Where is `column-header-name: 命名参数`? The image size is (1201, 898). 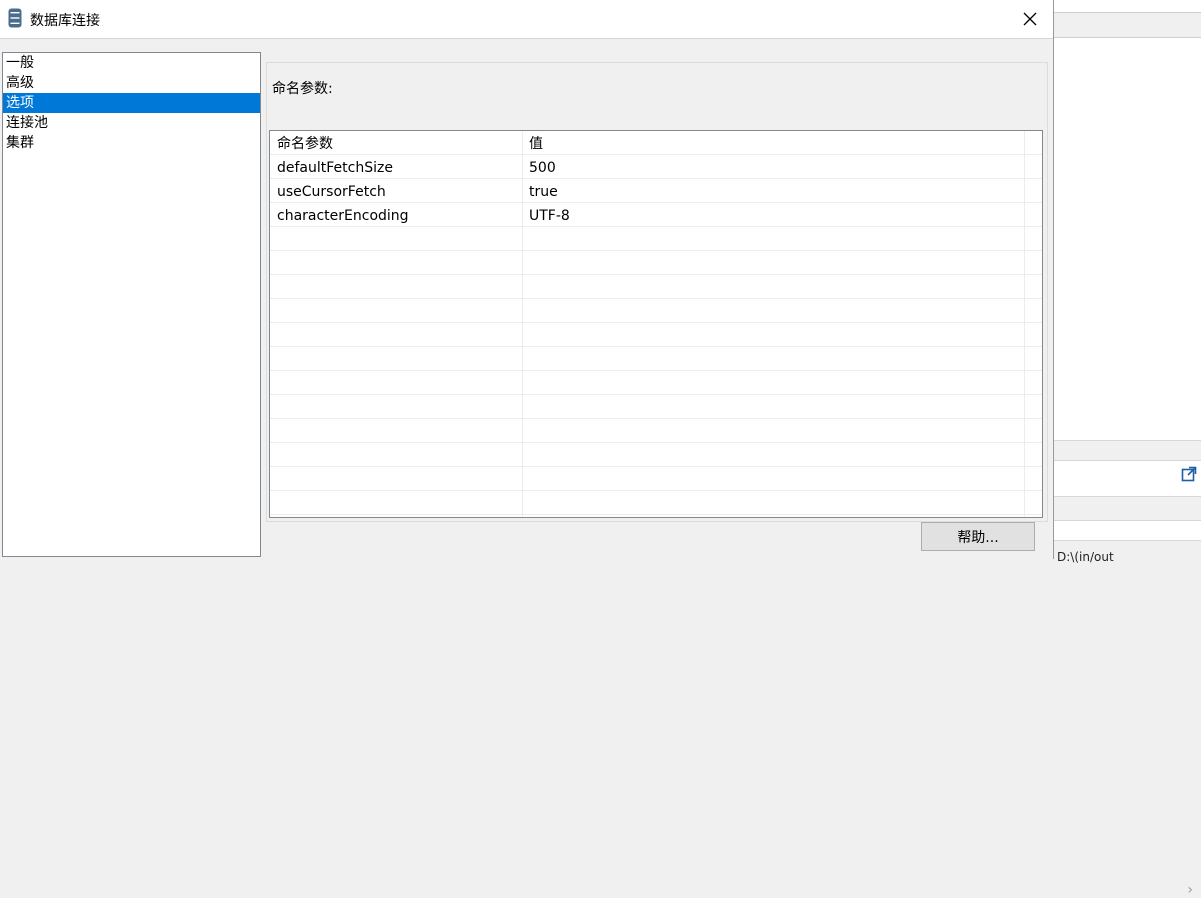
column-header-name: 命名参数 is located at coordinates (396, 143).